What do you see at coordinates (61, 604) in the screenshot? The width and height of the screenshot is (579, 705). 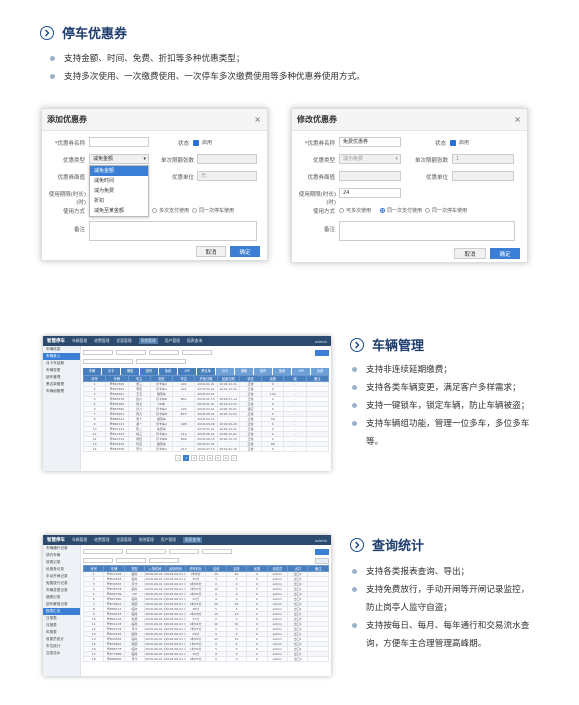 I see `sidebar-item: 锁车解锁记录` at bounding box center [61, 604].